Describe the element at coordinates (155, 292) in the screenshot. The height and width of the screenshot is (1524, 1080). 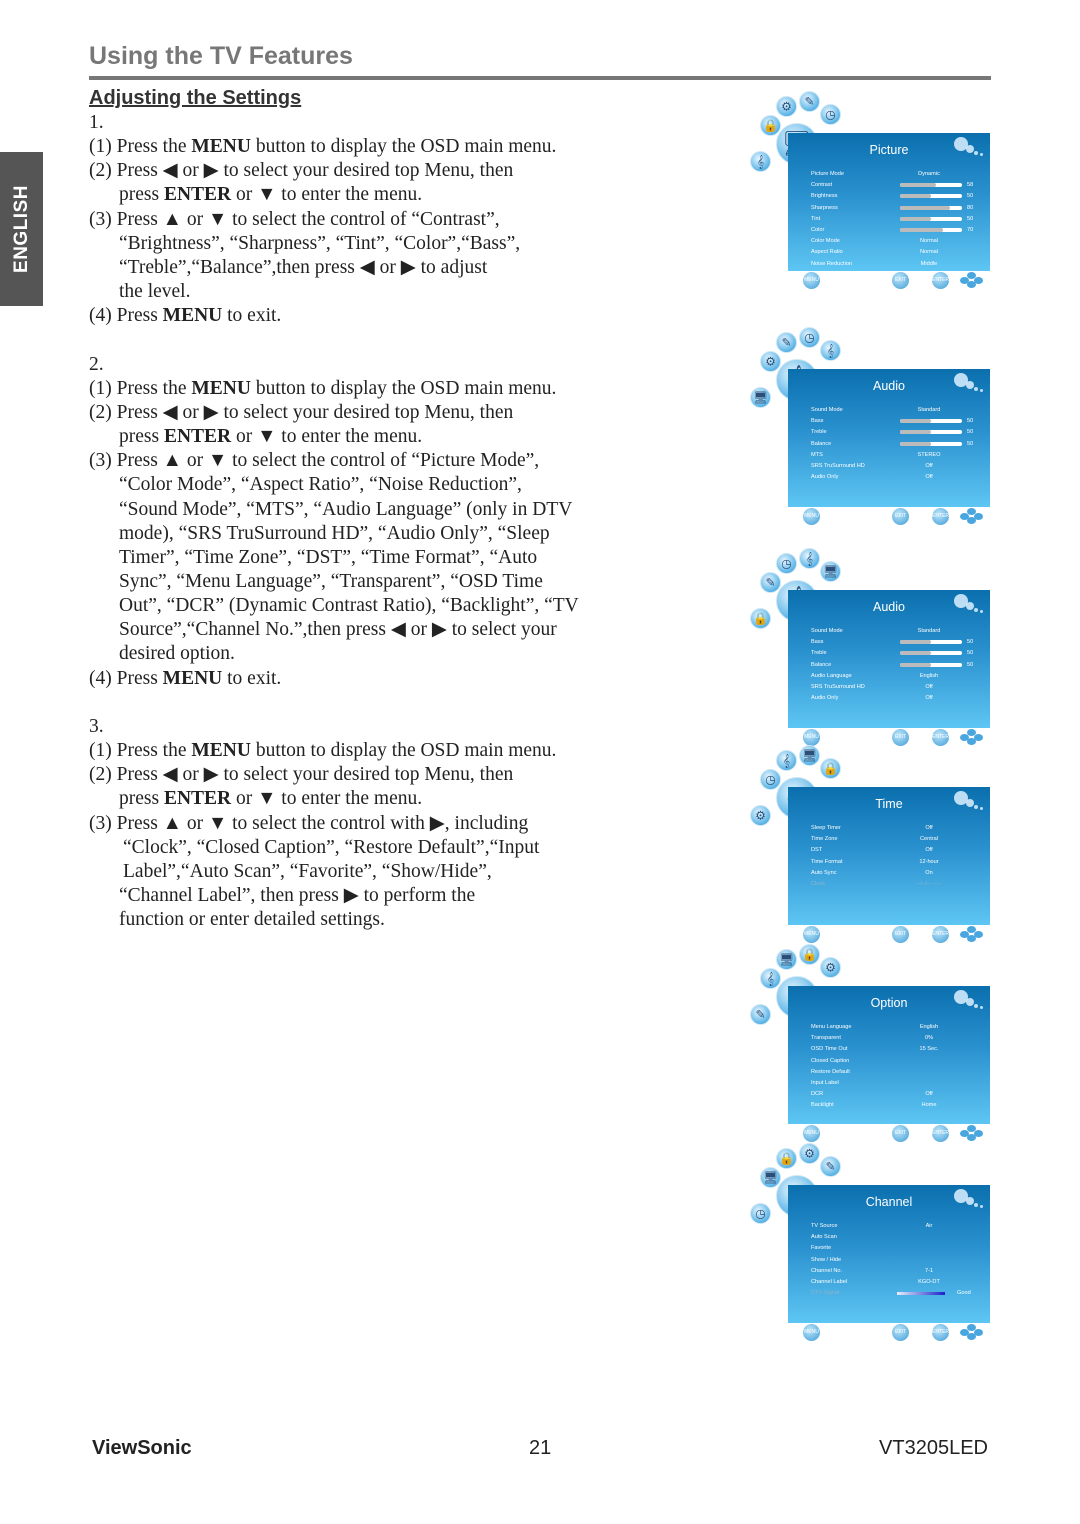
I see `instruction-line: the level.` at that location.